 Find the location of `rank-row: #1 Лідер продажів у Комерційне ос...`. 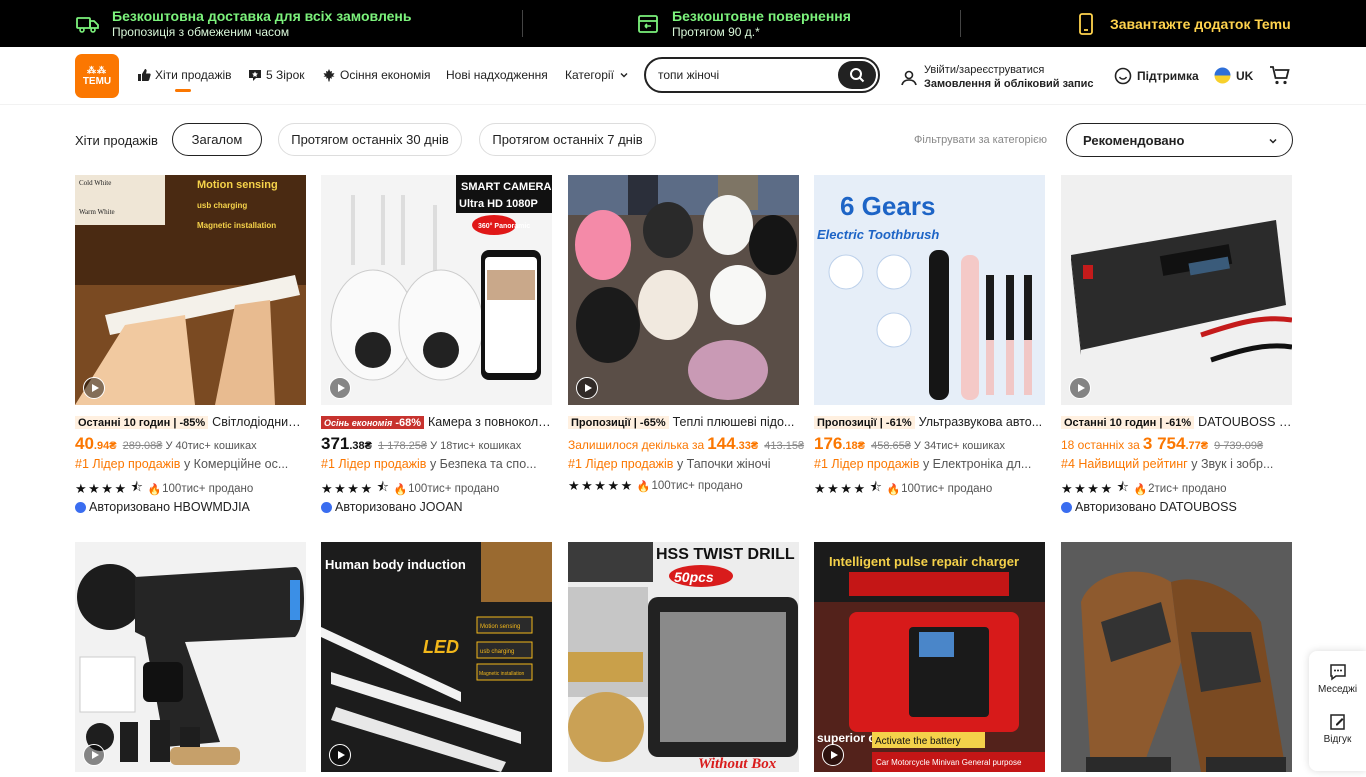

rank-row: #1 Лідер продажів у Комерційне ос... is located at coordinates (190, 464).